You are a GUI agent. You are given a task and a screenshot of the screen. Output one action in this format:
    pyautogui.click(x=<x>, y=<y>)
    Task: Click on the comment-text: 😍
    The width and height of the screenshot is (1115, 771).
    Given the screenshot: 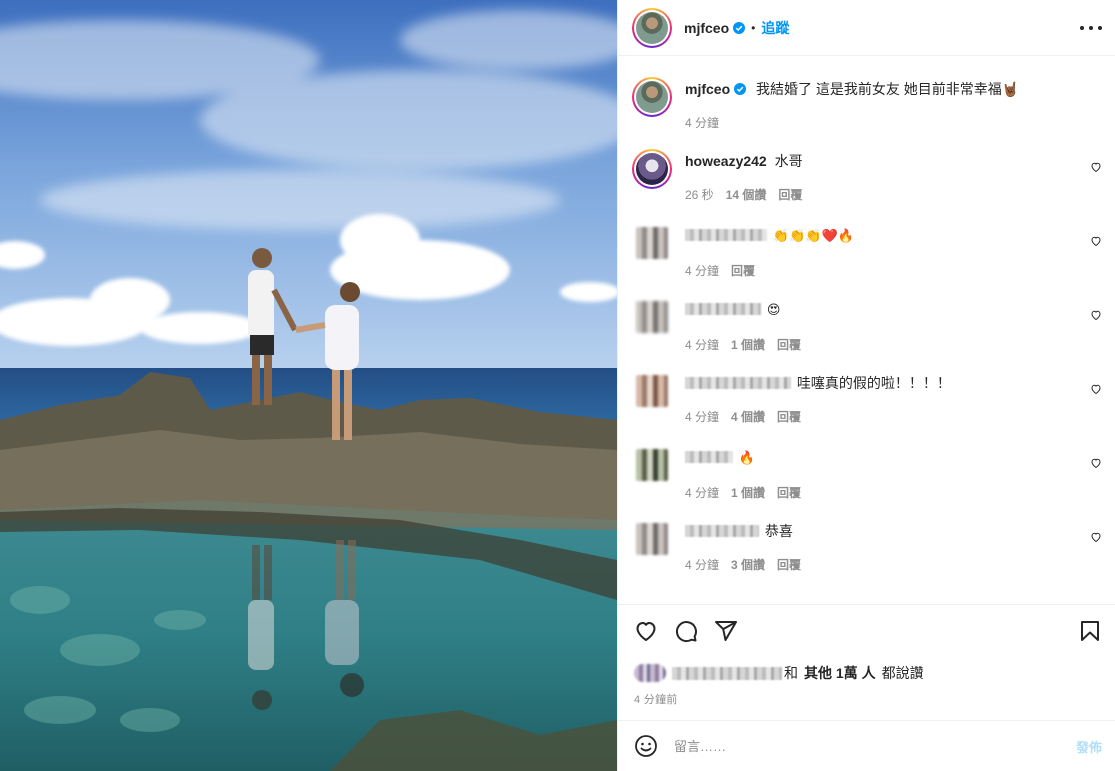 What is the action you would take?
    pyautogui.click(x=773, y=310)
    